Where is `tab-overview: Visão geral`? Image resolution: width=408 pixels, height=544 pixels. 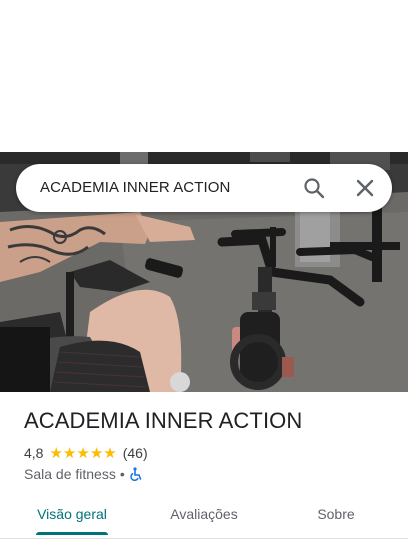
tab-overview: Visão geral is located at coordinates (72, 516).